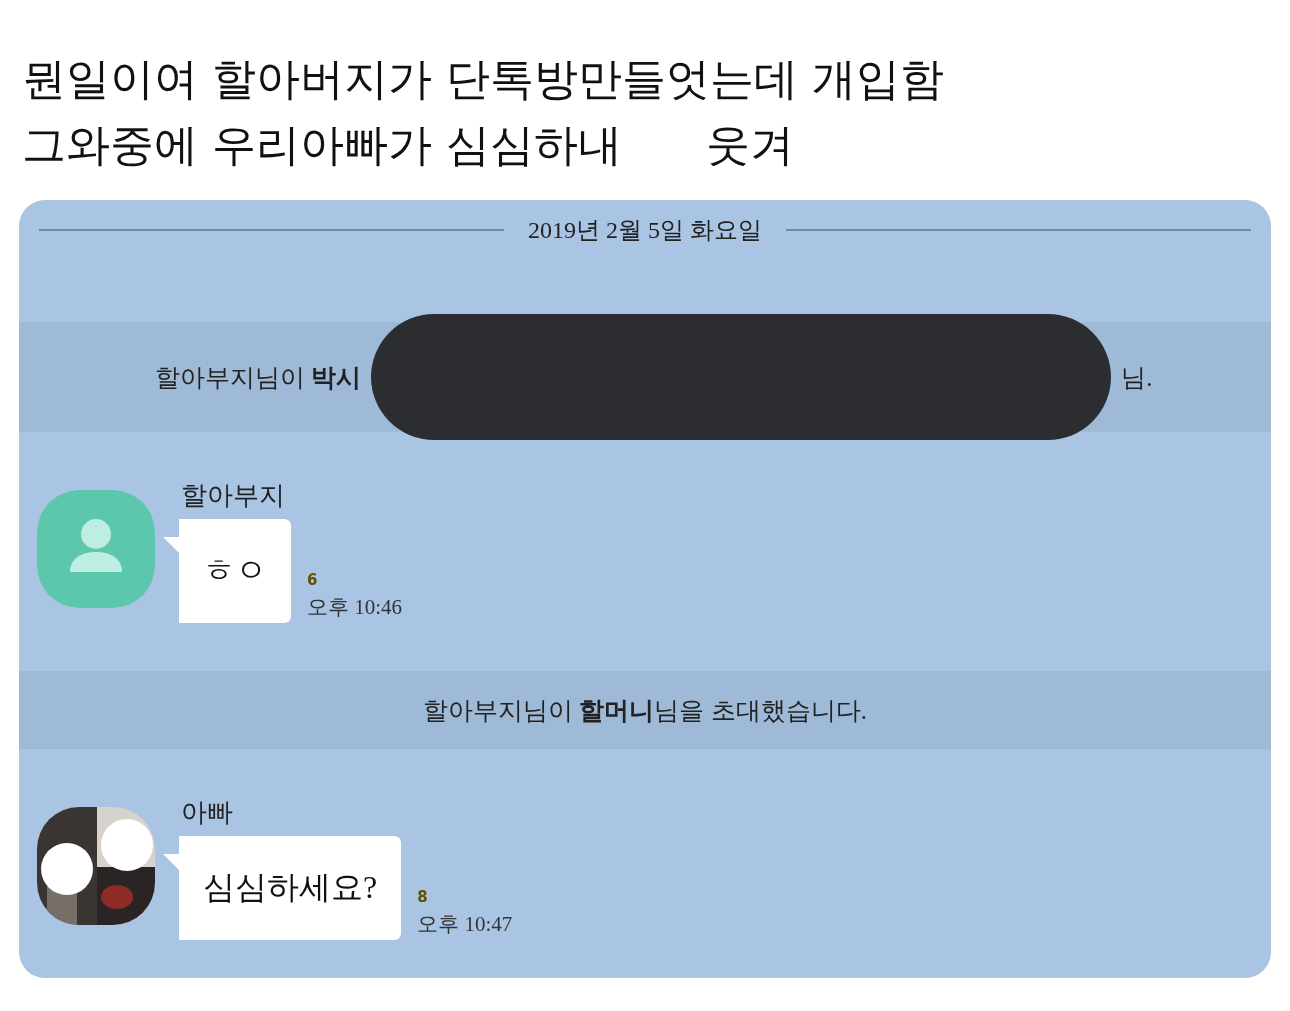 The width and height of the screenshot is (1290, 1011). What do you see at coordinates (645, 710) in the screenshot?
I see `system-message: 할아부지님이 할머니님을 초대했습니다.` at bounding box center [645, 710].